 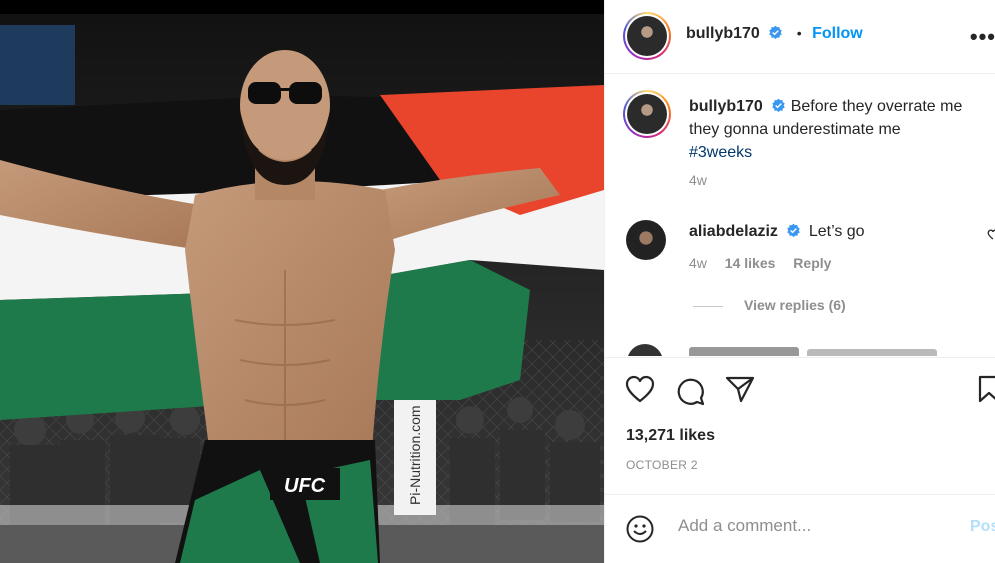 I want to click on post-header: bullyb170 • Follow •••, so click(x=800, y=37).